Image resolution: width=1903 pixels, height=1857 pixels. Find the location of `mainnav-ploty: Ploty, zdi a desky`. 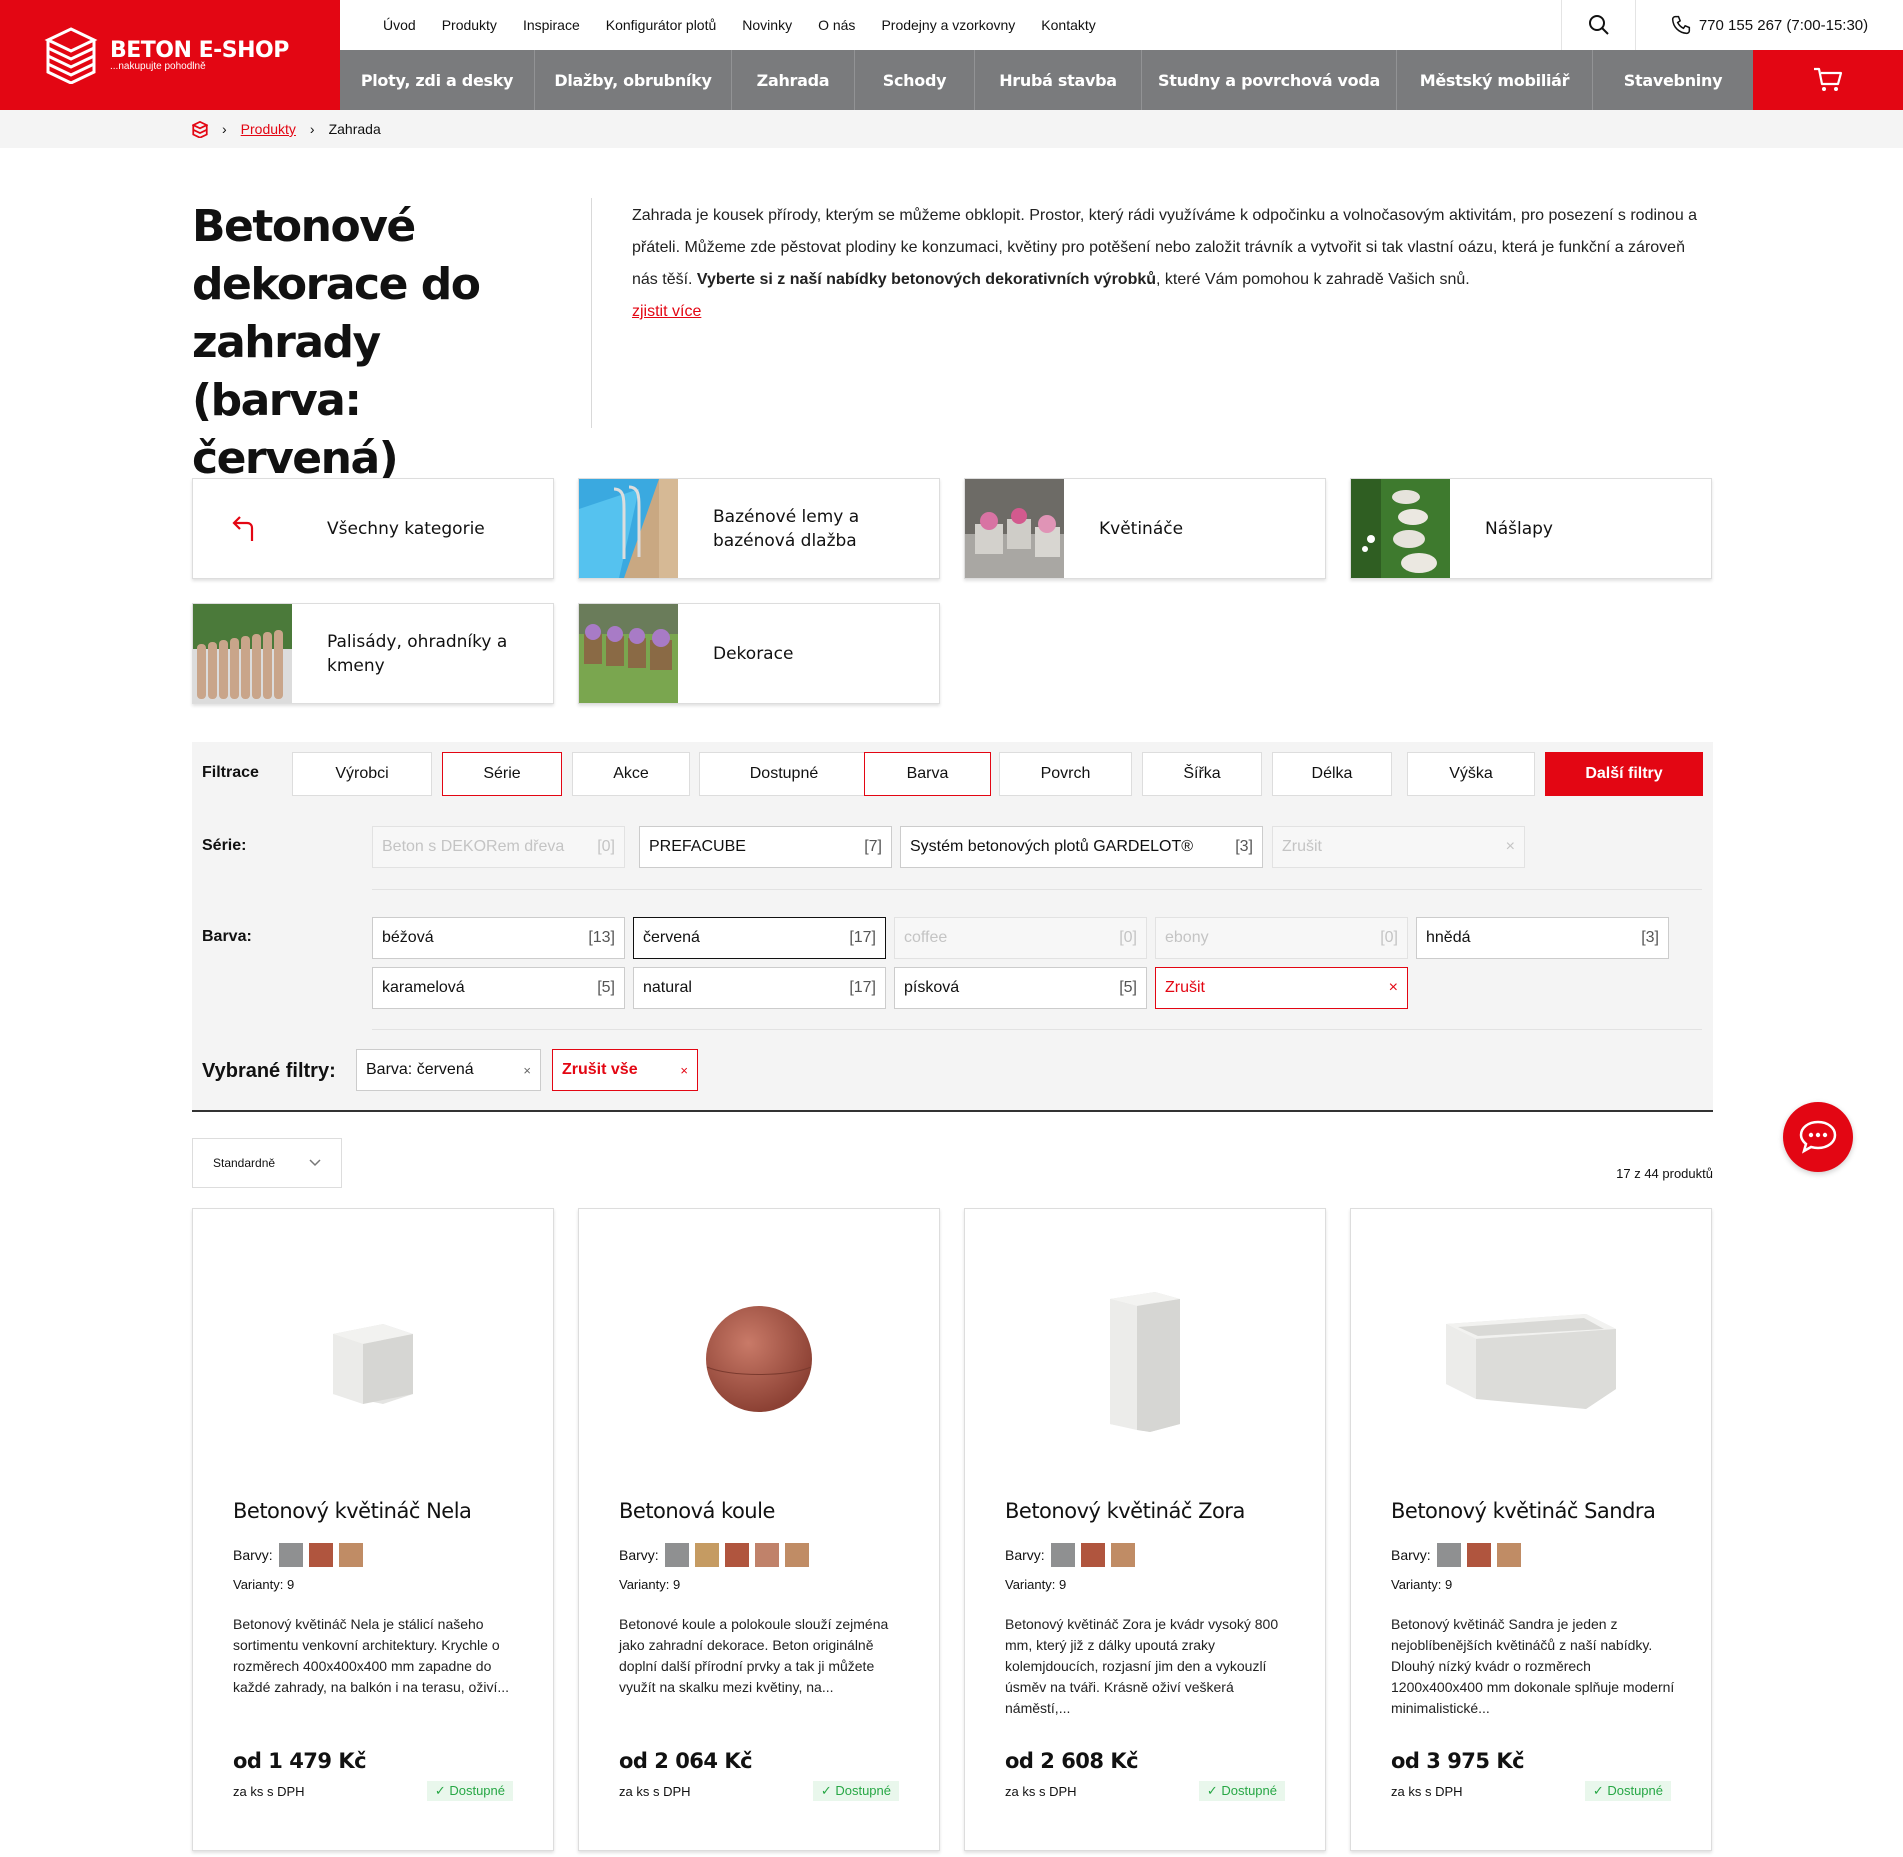

mainnav-ploty: Ploty, zdi a desky is located at coordinates (437, 80).